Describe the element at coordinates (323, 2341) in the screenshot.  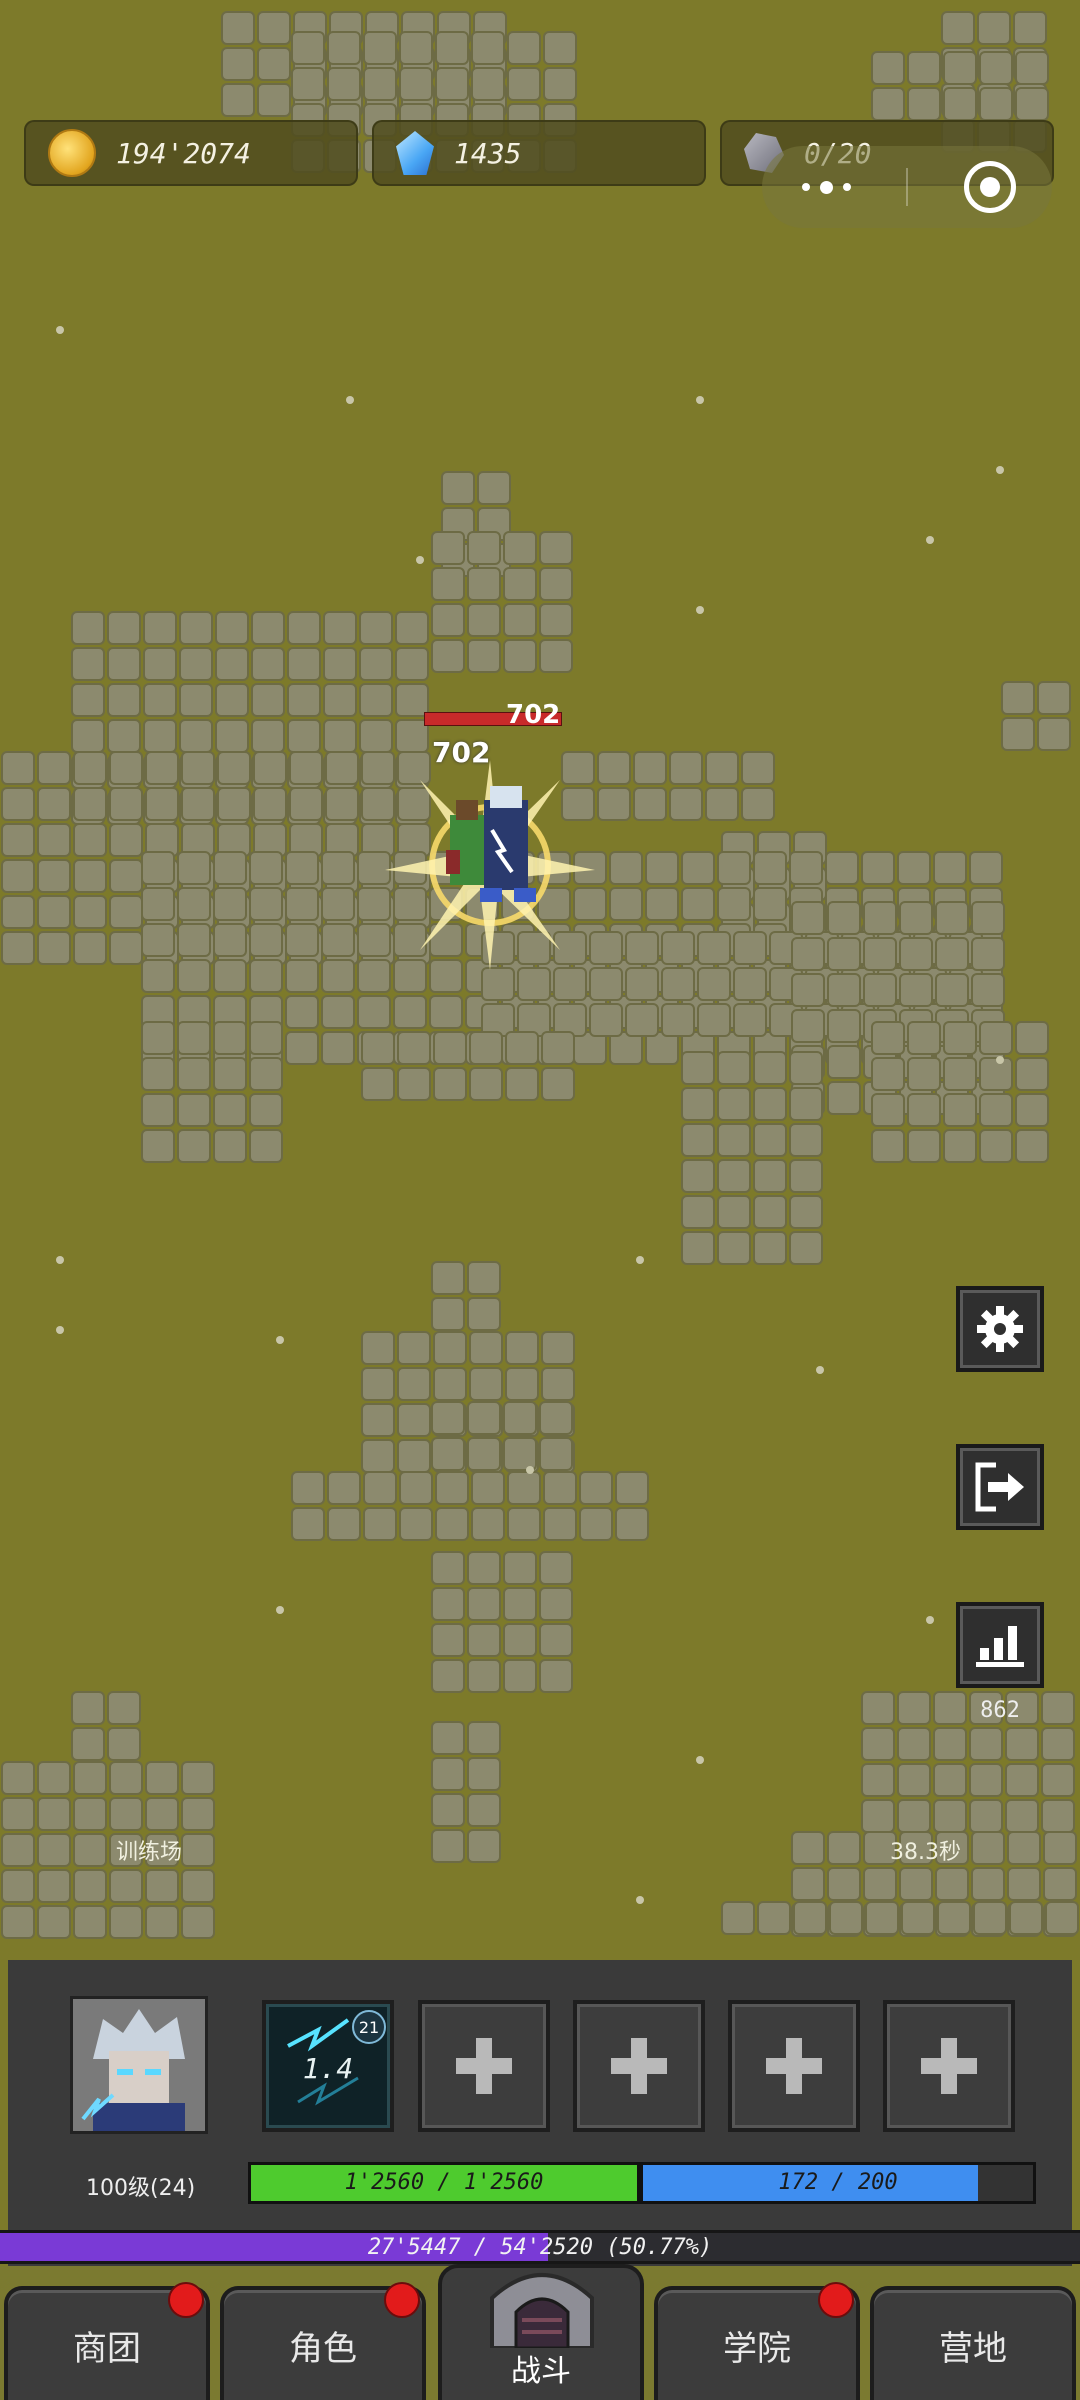
I see `tab-character: 角色` at that location.